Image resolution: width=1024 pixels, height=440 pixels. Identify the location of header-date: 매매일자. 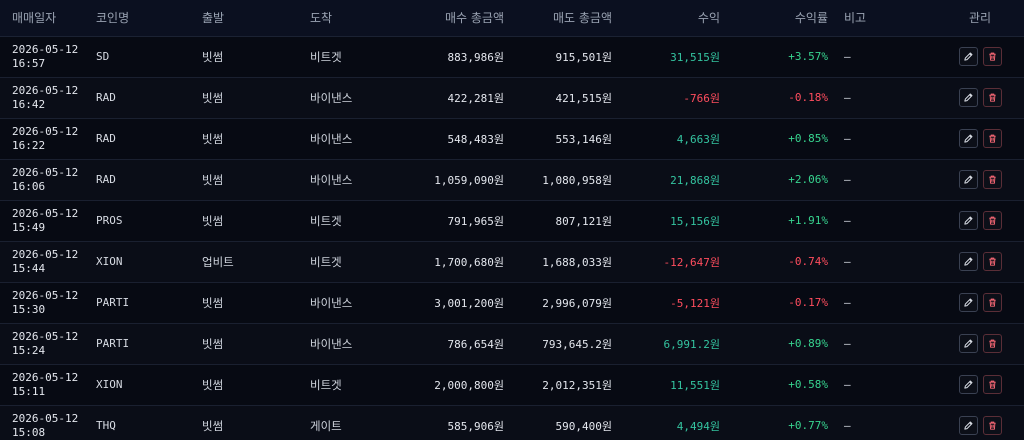
(44, 18).